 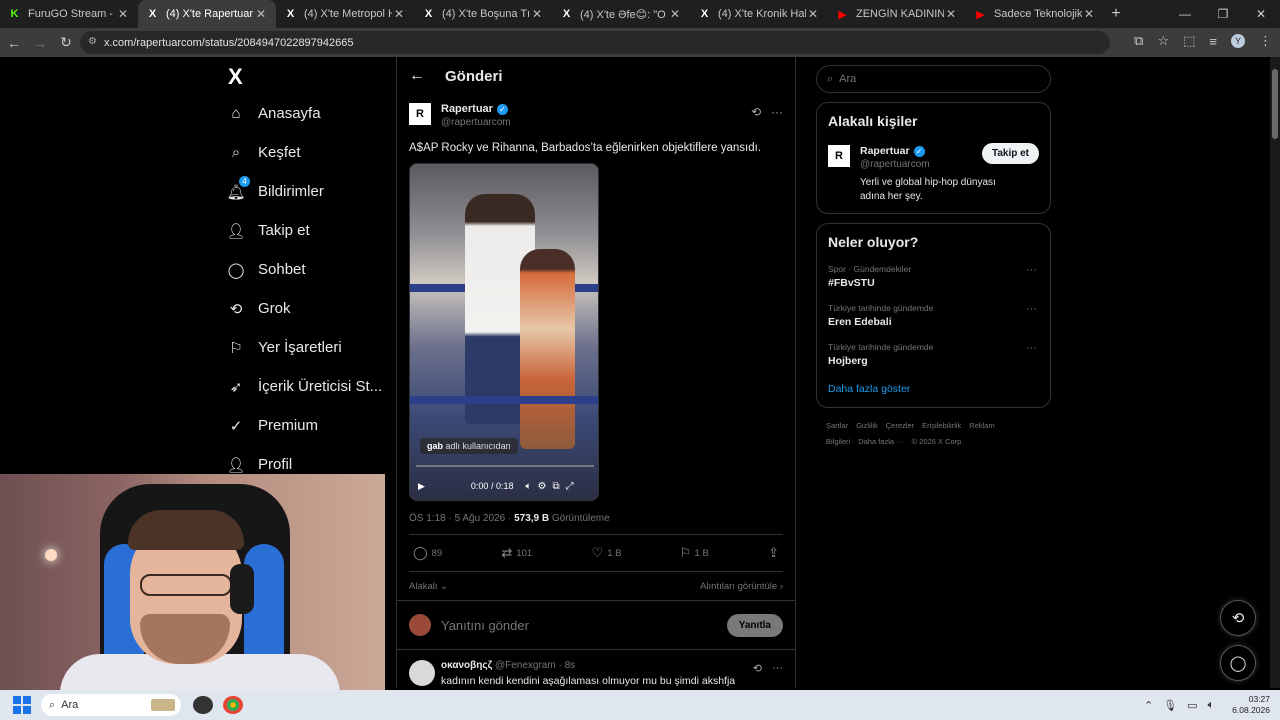 I want to click on reply-action: ◯ 89, so click(x=427, y=553).